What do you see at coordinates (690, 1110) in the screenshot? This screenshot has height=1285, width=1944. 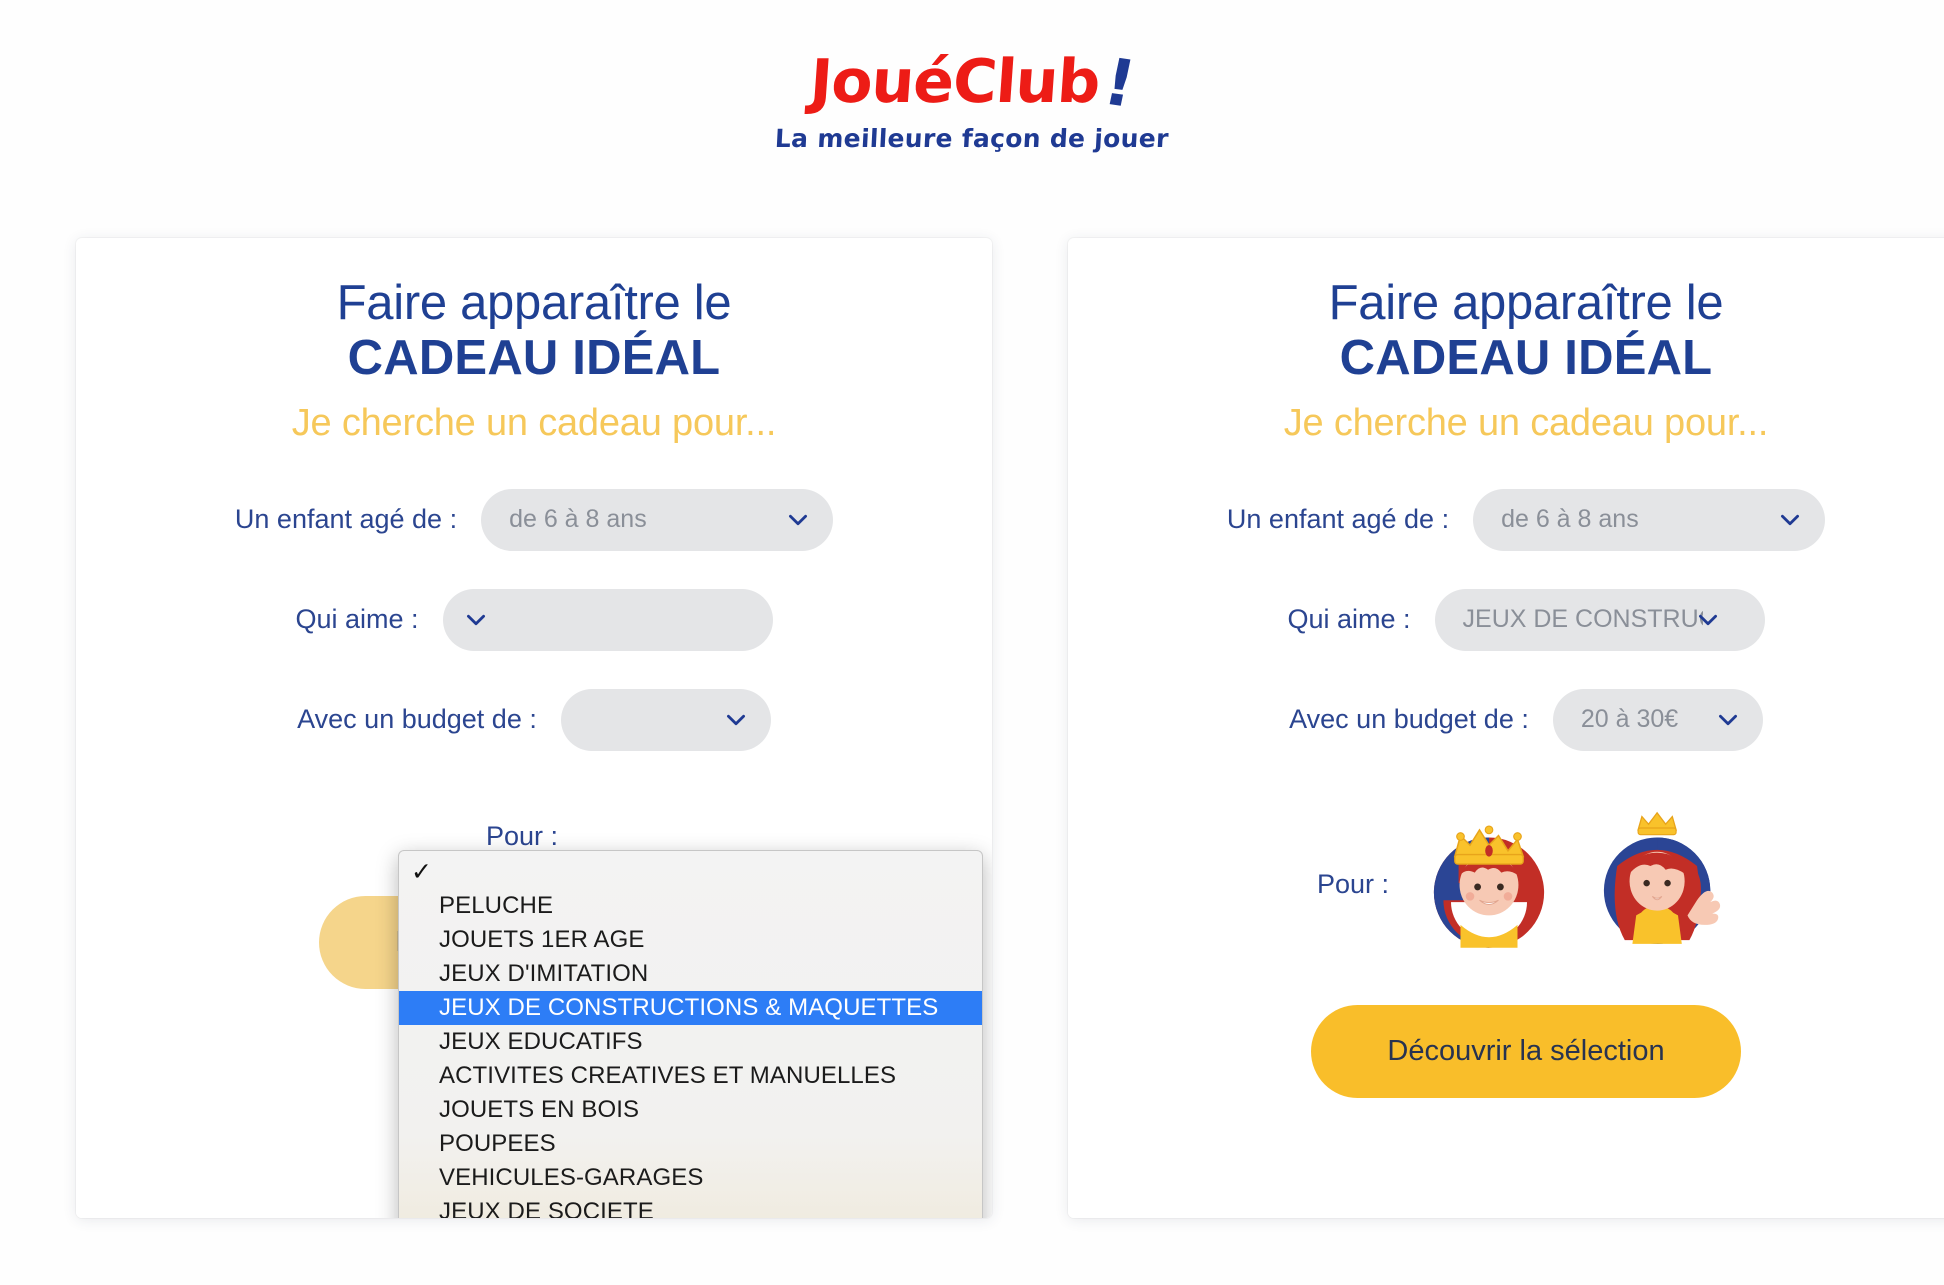 I see `dropdown-option: JOUETS EN BOIS` at bounding box center [690, 1110].